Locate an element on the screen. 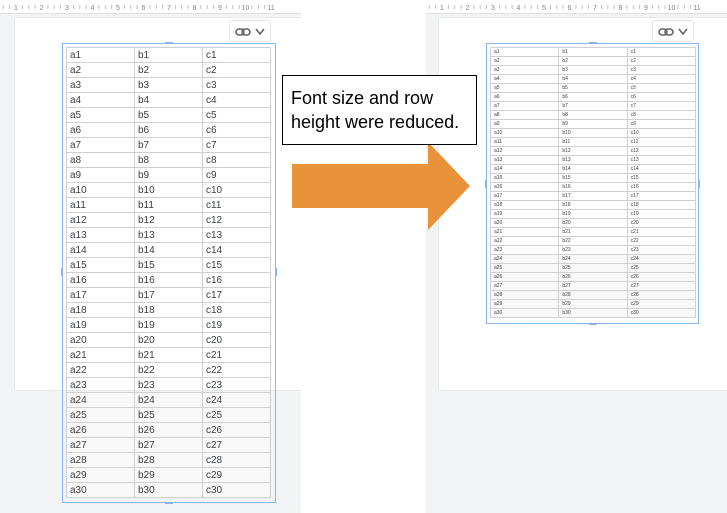 This screenshot has width=727, height=513. table-cell-b: b11 is located at coordinates (168, 205).